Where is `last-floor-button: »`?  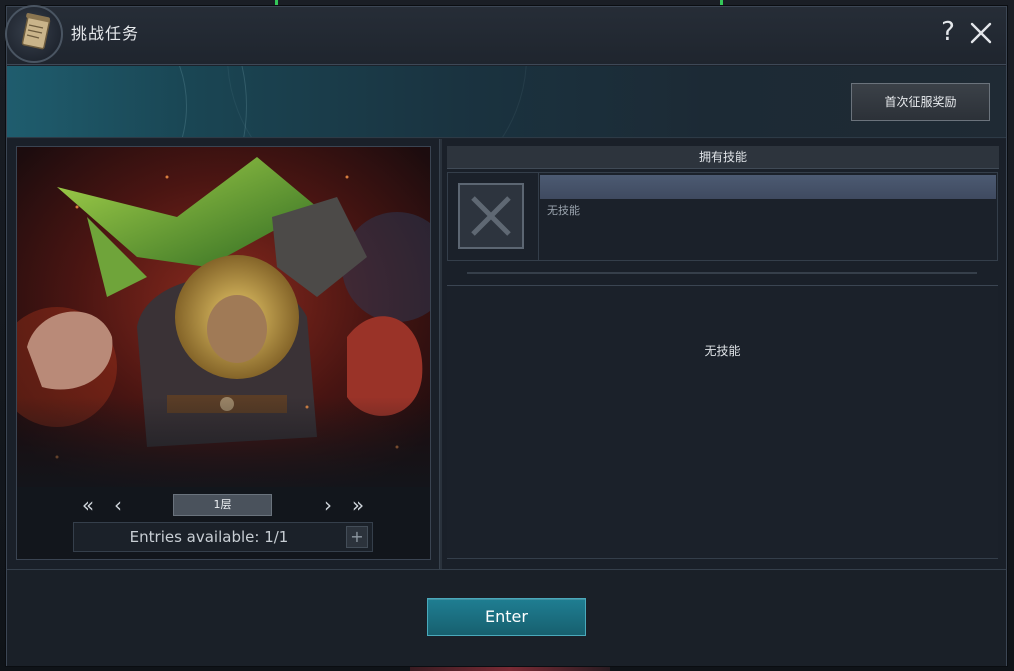
last-floor-button: » is located at coordinates (358, 505).